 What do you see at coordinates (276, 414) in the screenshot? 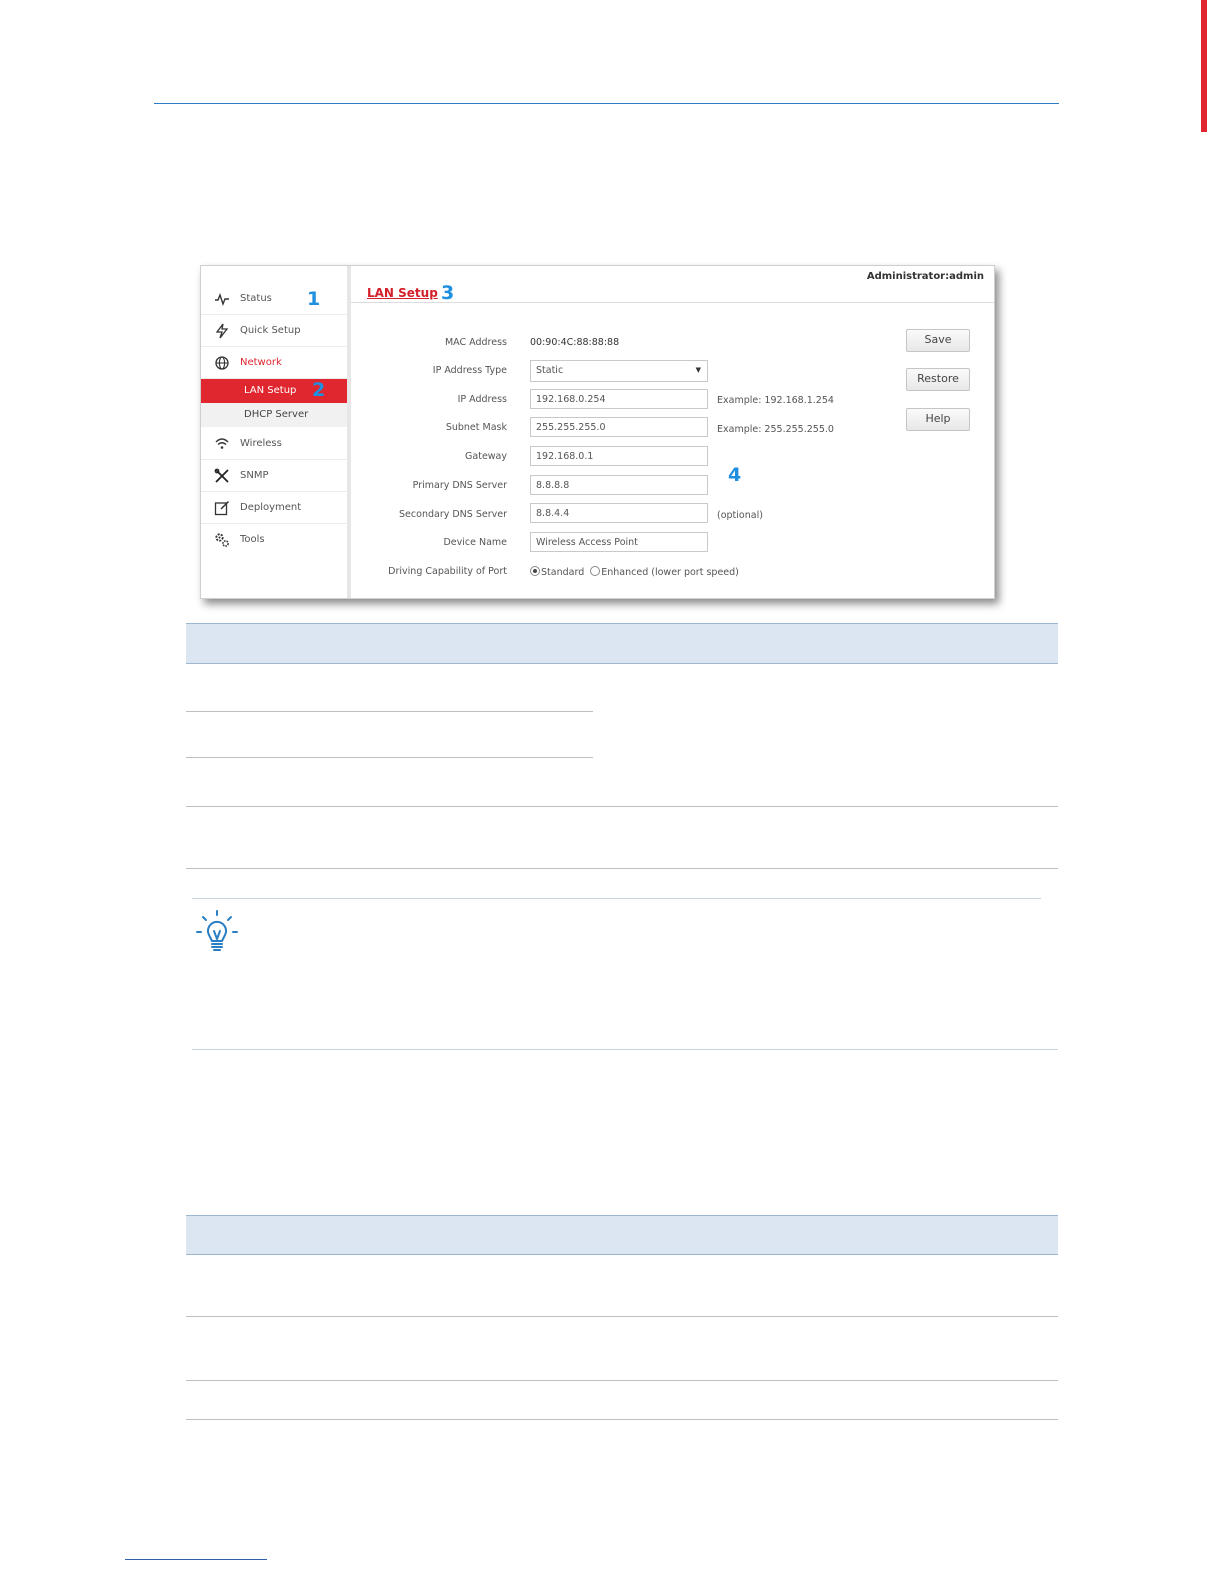
I see `sidebar-subitem-label: DHCP Server` at bounding box center [276, 414].